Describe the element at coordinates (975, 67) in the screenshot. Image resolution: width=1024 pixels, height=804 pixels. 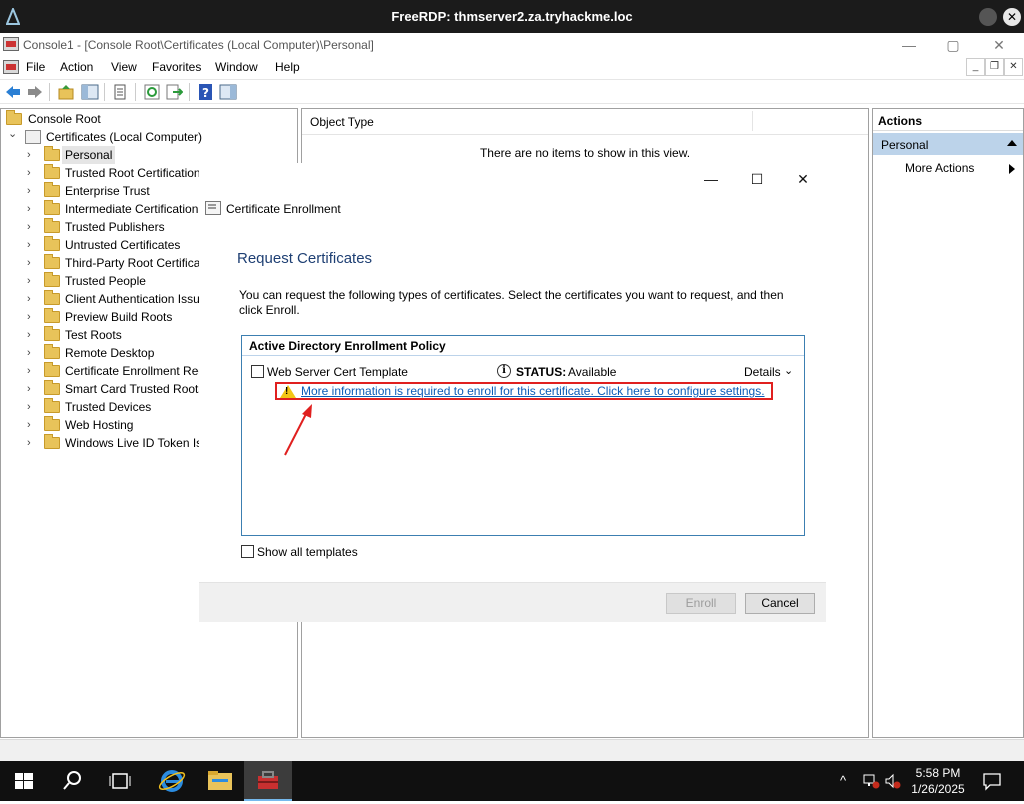
I see `child-minimize-button: _` at that location.